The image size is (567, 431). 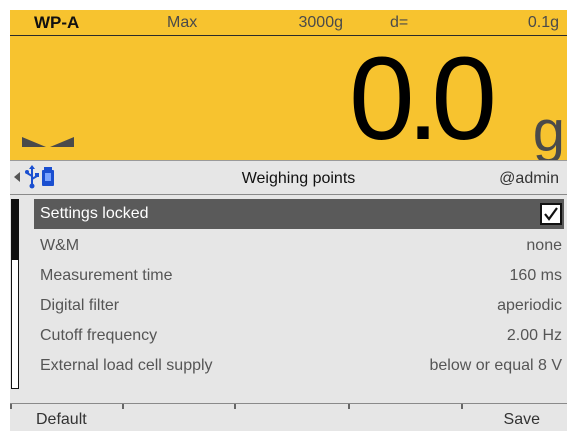 I want to click on list-item-value: 160 ms, so click(x=535, y=275).